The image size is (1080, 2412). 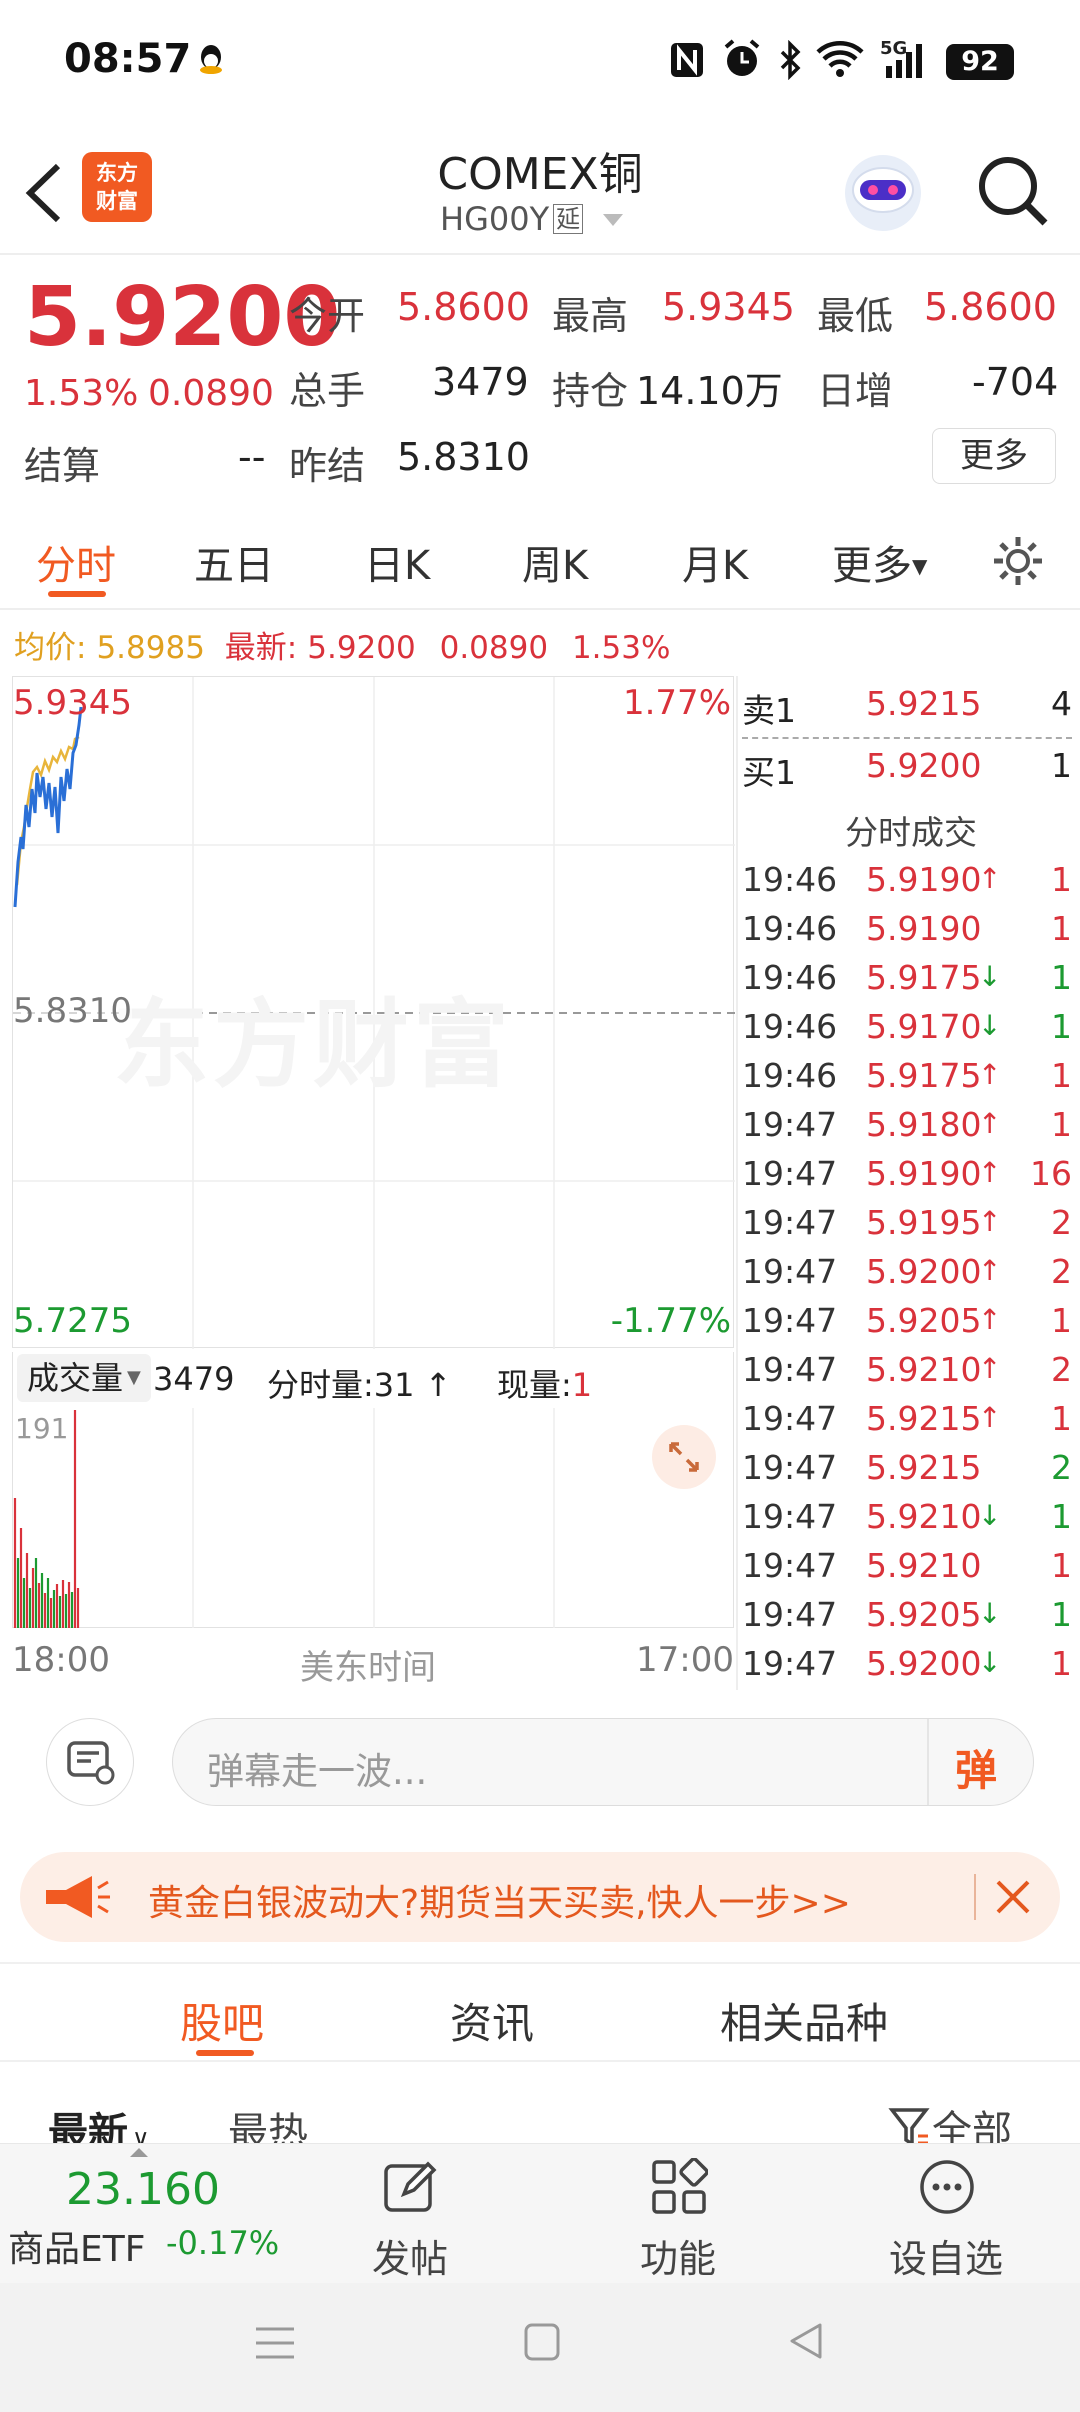 What do you see at coordinates (911, 1129) in the screenshot?
I see `trade-row: 19:47 5.9180 ↑ 1` at bounding box center [911, 1129].